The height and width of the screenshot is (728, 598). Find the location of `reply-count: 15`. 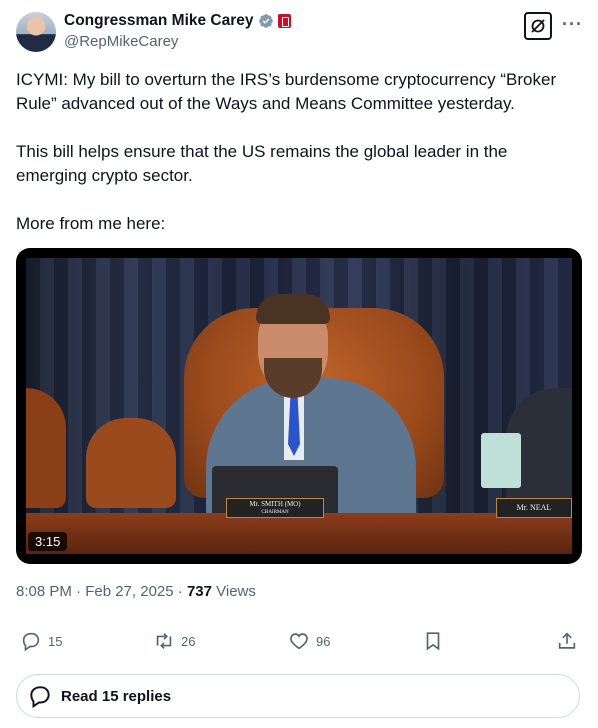

reply-count: 15 is located at coordinates (55, 641).